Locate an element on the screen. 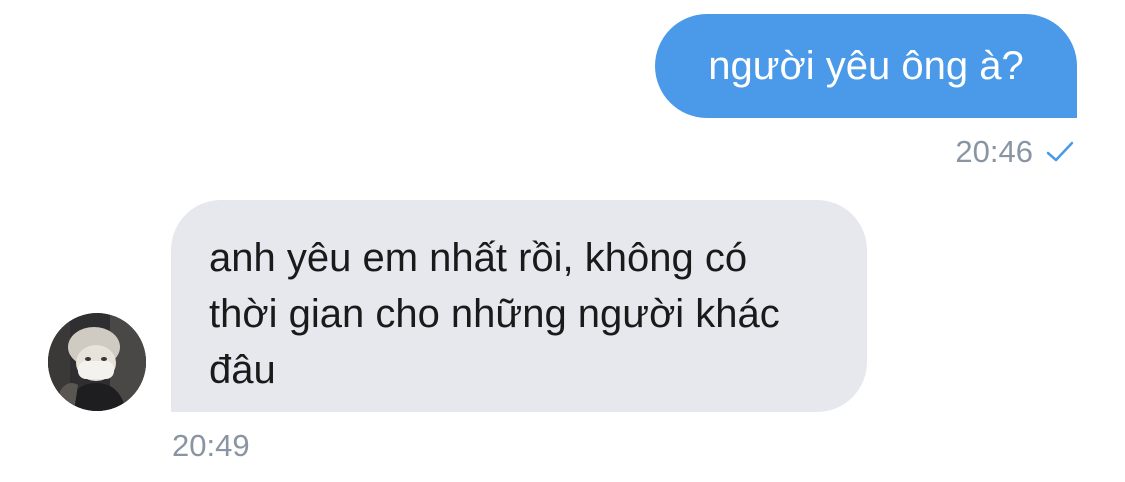  avatar-image is located at coordinates (97, 362).